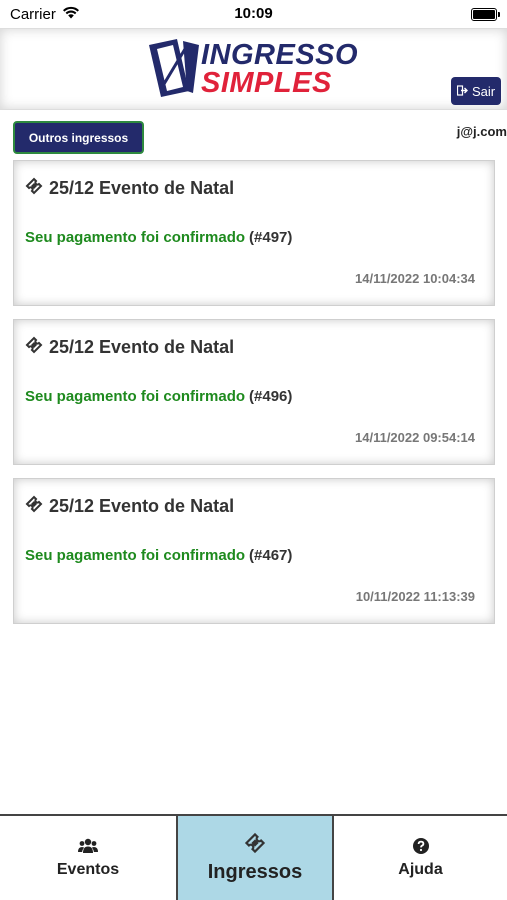 Image resolution: width=507 pixels, height=900 pixels. Describe the element at coordinates (266, 83) in the screenshot. I see `logo-line-2: SIMPLES` at that location.